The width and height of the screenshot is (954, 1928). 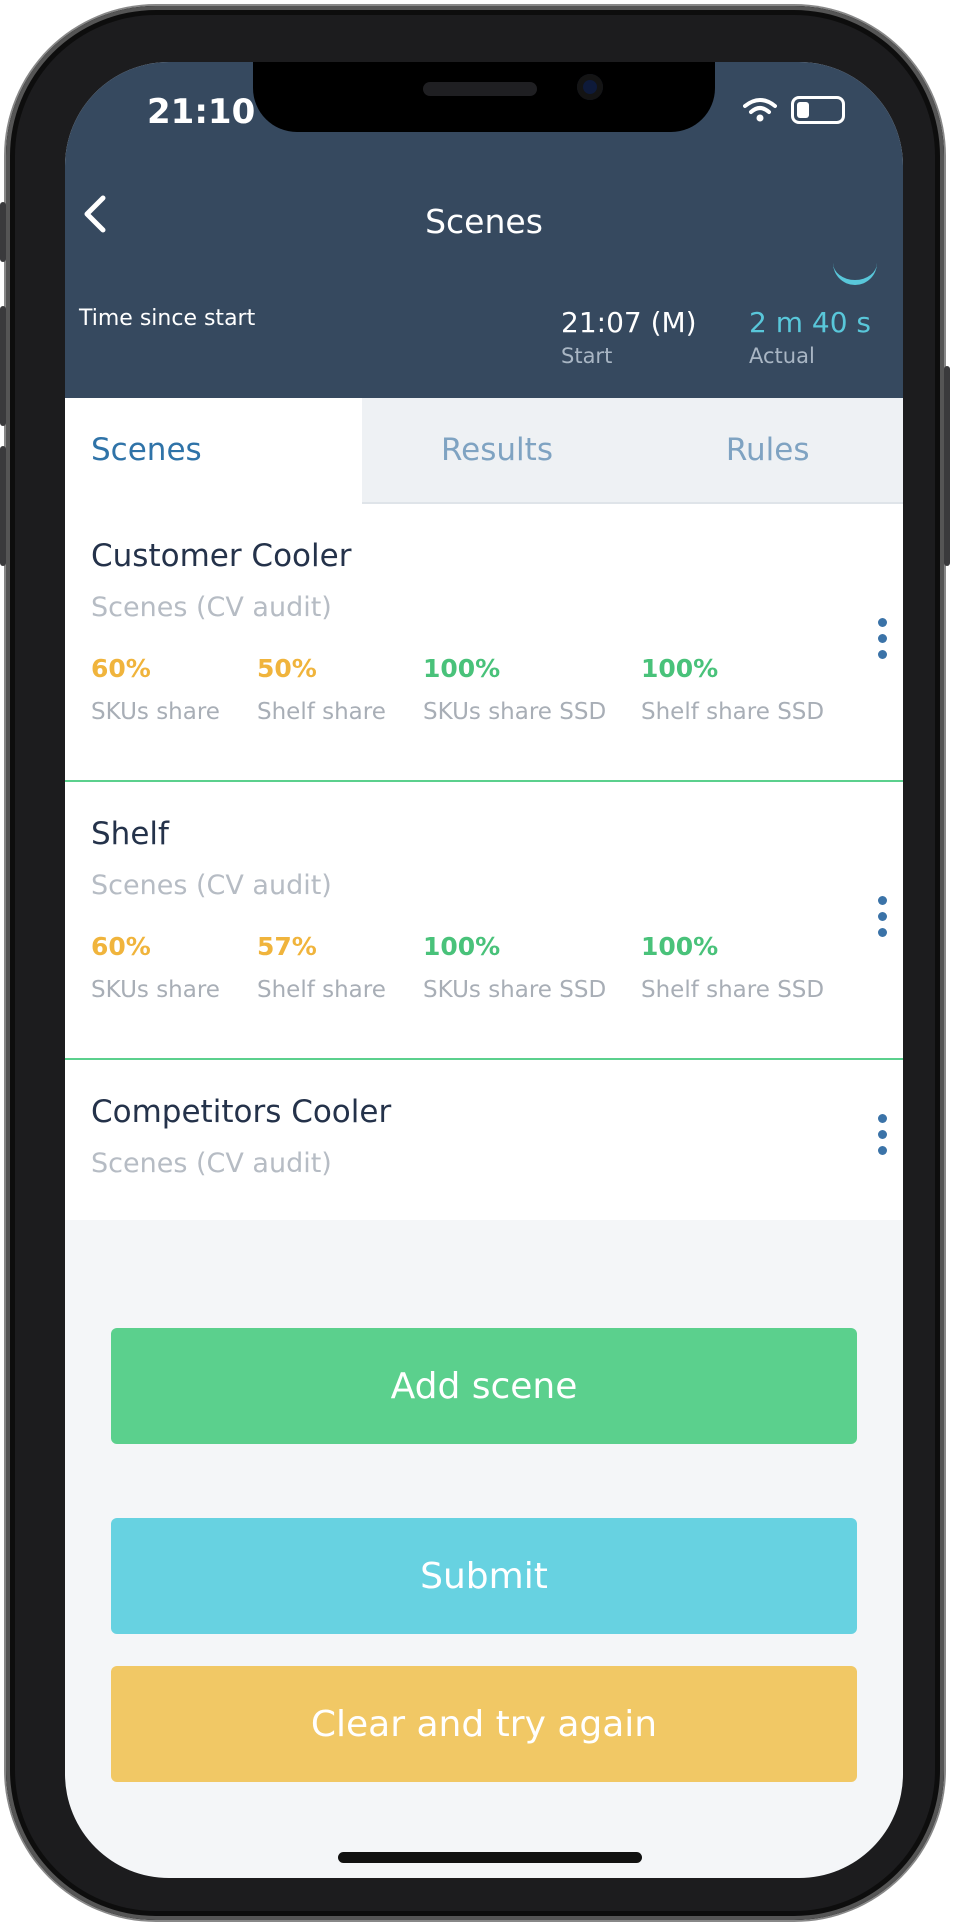 I want to click on progress-indicator, so click(x=855, y=271).